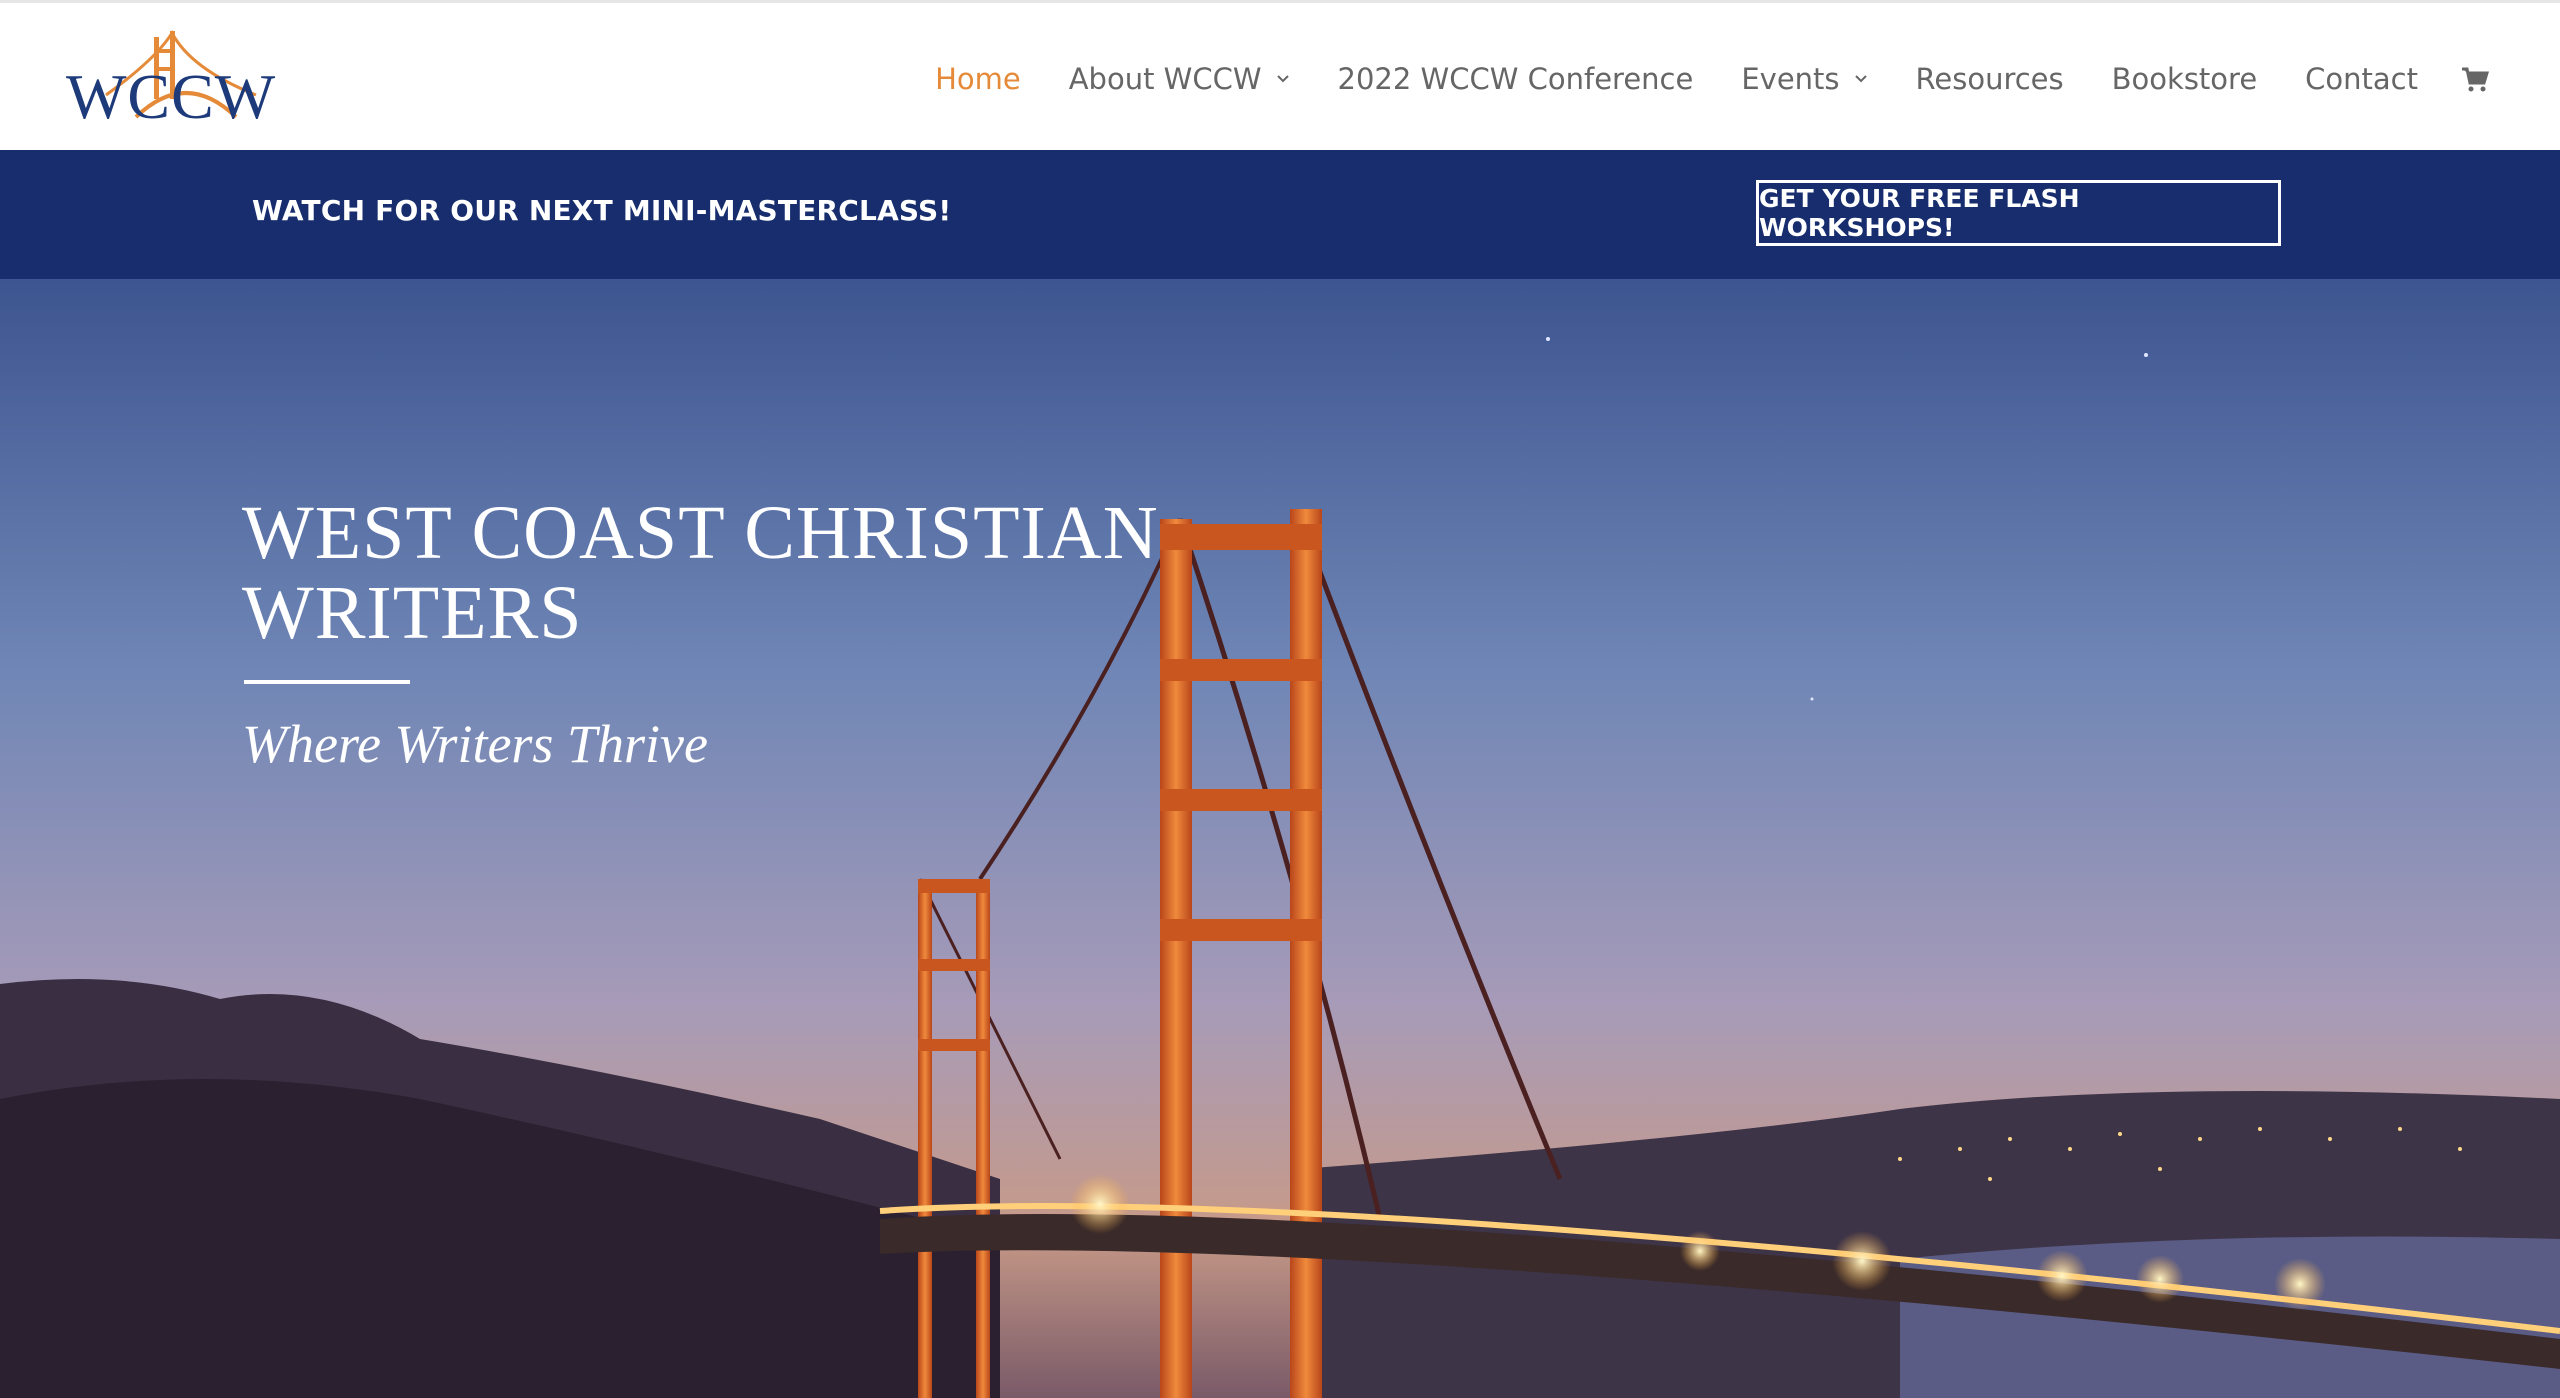 The width and height of the screenshot is (2560, 1398). I want to click on nav-item-contact: Contact, so click(2361, 79).